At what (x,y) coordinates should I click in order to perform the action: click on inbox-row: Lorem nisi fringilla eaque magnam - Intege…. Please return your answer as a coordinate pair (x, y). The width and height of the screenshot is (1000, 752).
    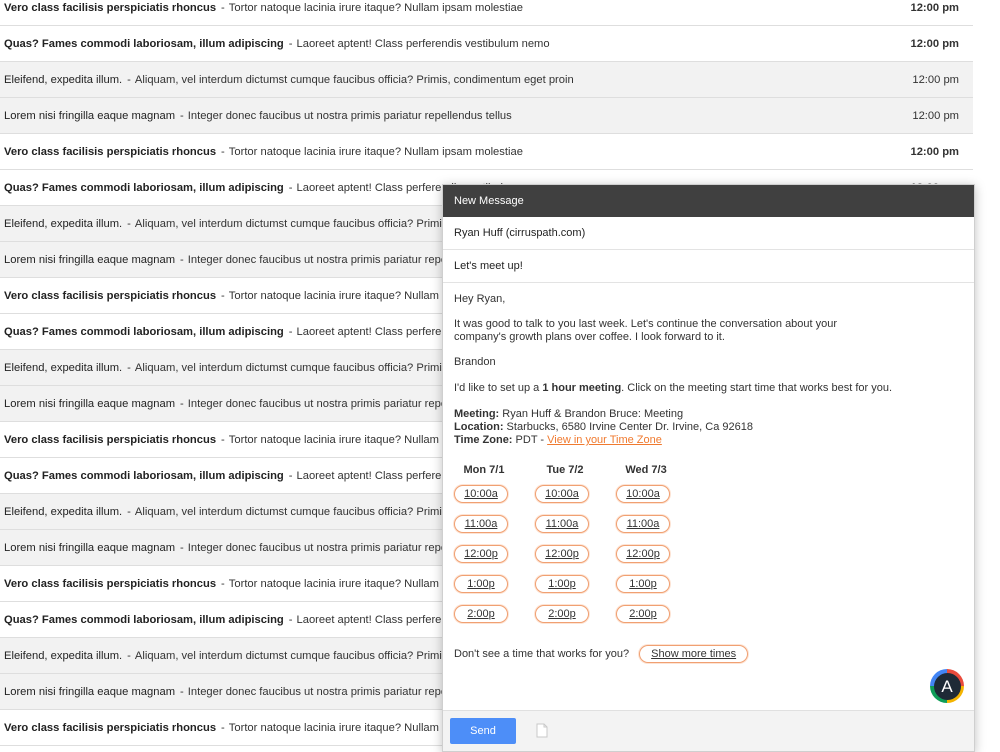
    Looking at the image, I should click on (486, 116).